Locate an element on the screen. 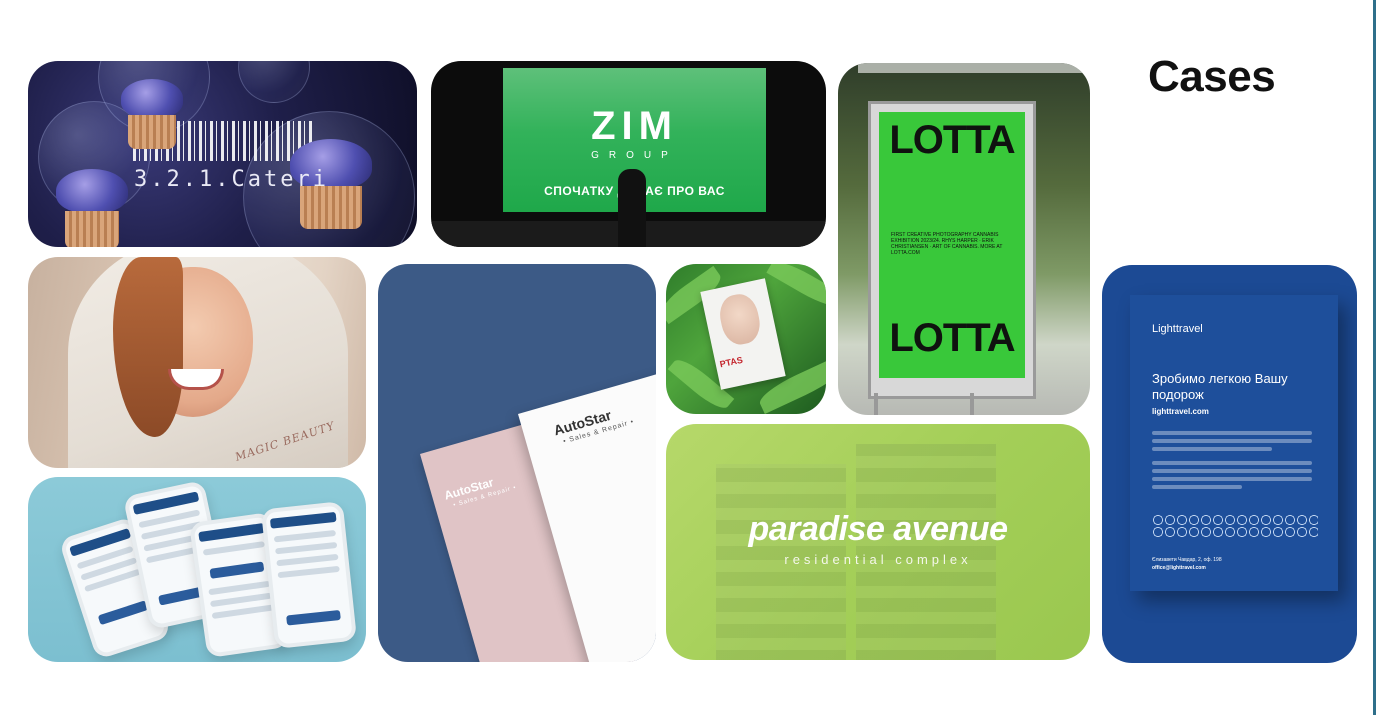  face-image is located at coordinates (740, 319).